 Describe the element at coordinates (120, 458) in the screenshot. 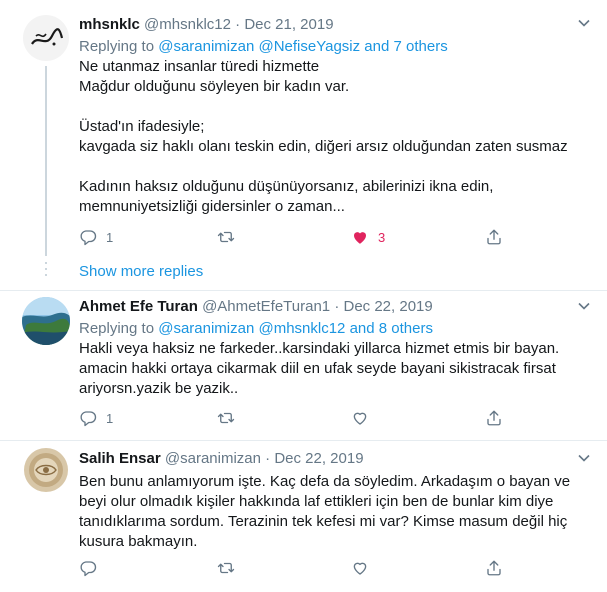

I see `author-name: Salih Ensar` at that location.